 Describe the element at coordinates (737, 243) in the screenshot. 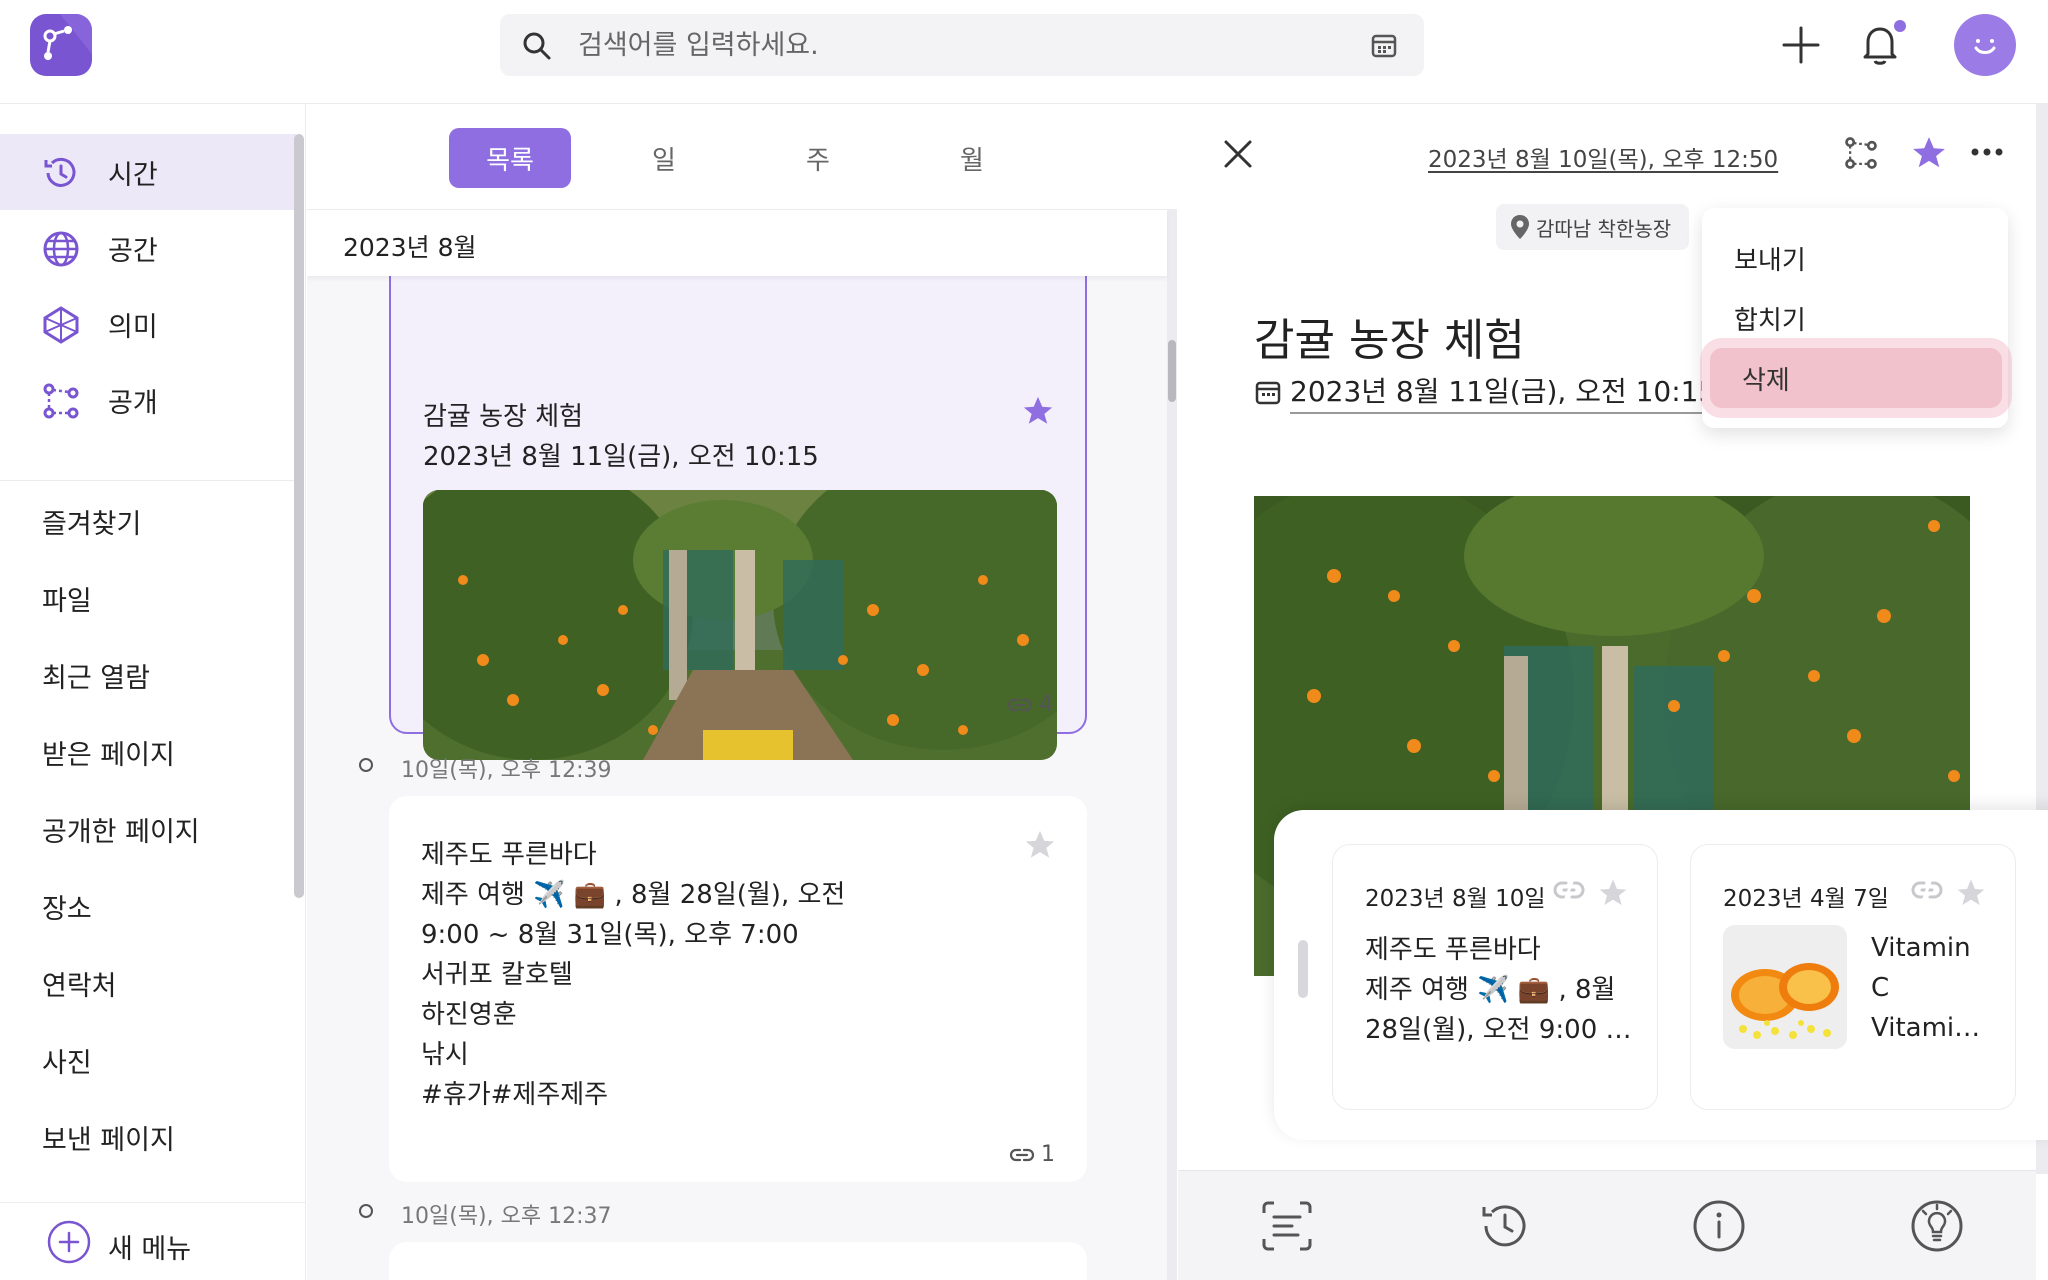

I see `month-header: 2023년 8월` at that location.